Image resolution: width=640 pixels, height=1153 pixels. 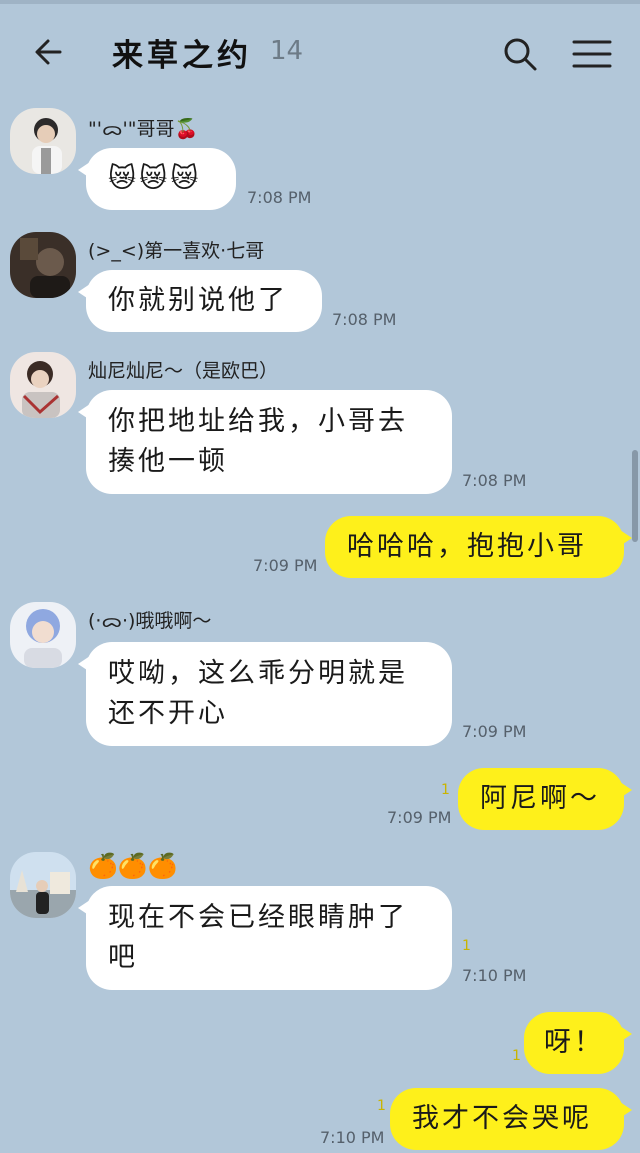 What do you see at coordinates (176, 251) in the screenshot?
I see `sender-name: (>_<)第一喜欢·七哥` at bounding box center [176, 251].